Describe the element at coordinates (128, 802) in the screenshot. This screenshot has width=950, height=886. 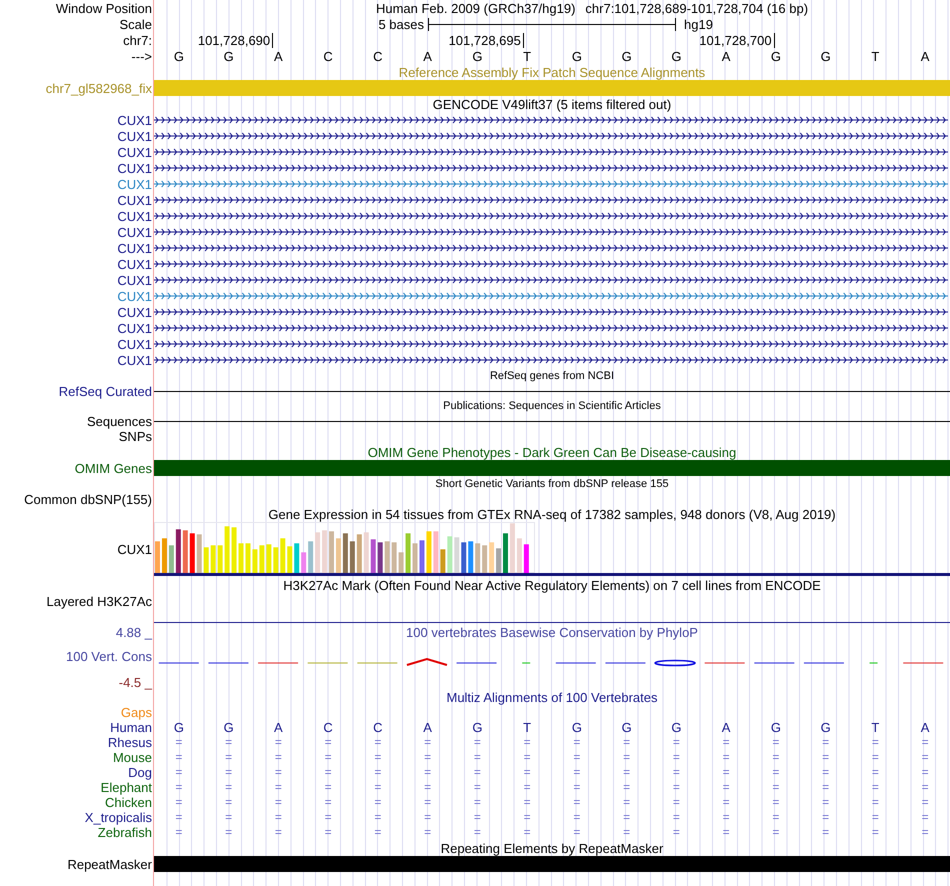
I see `species-label: Chicken` at that location.